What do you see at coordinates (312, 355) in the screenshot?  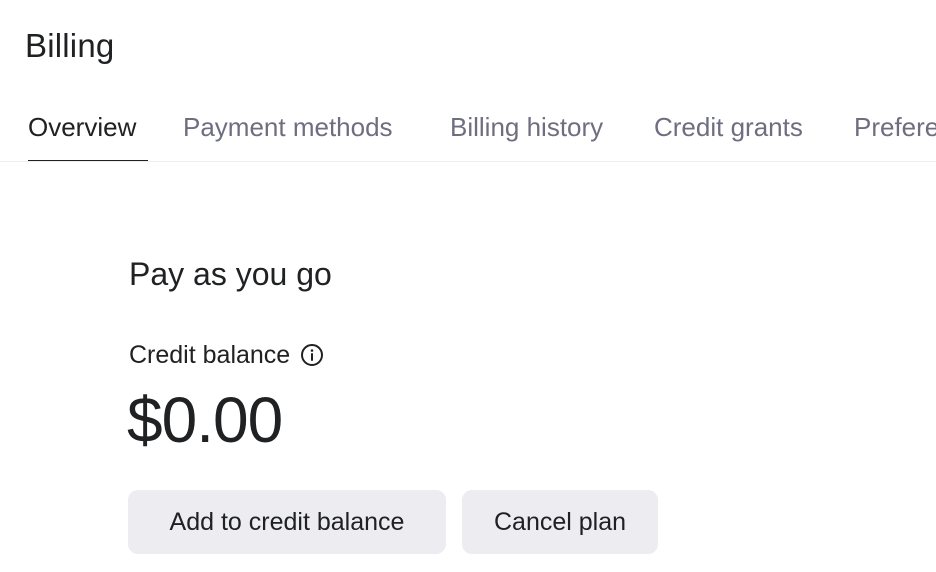 I see `info-circle-icon` at bounding box center [312, 355].